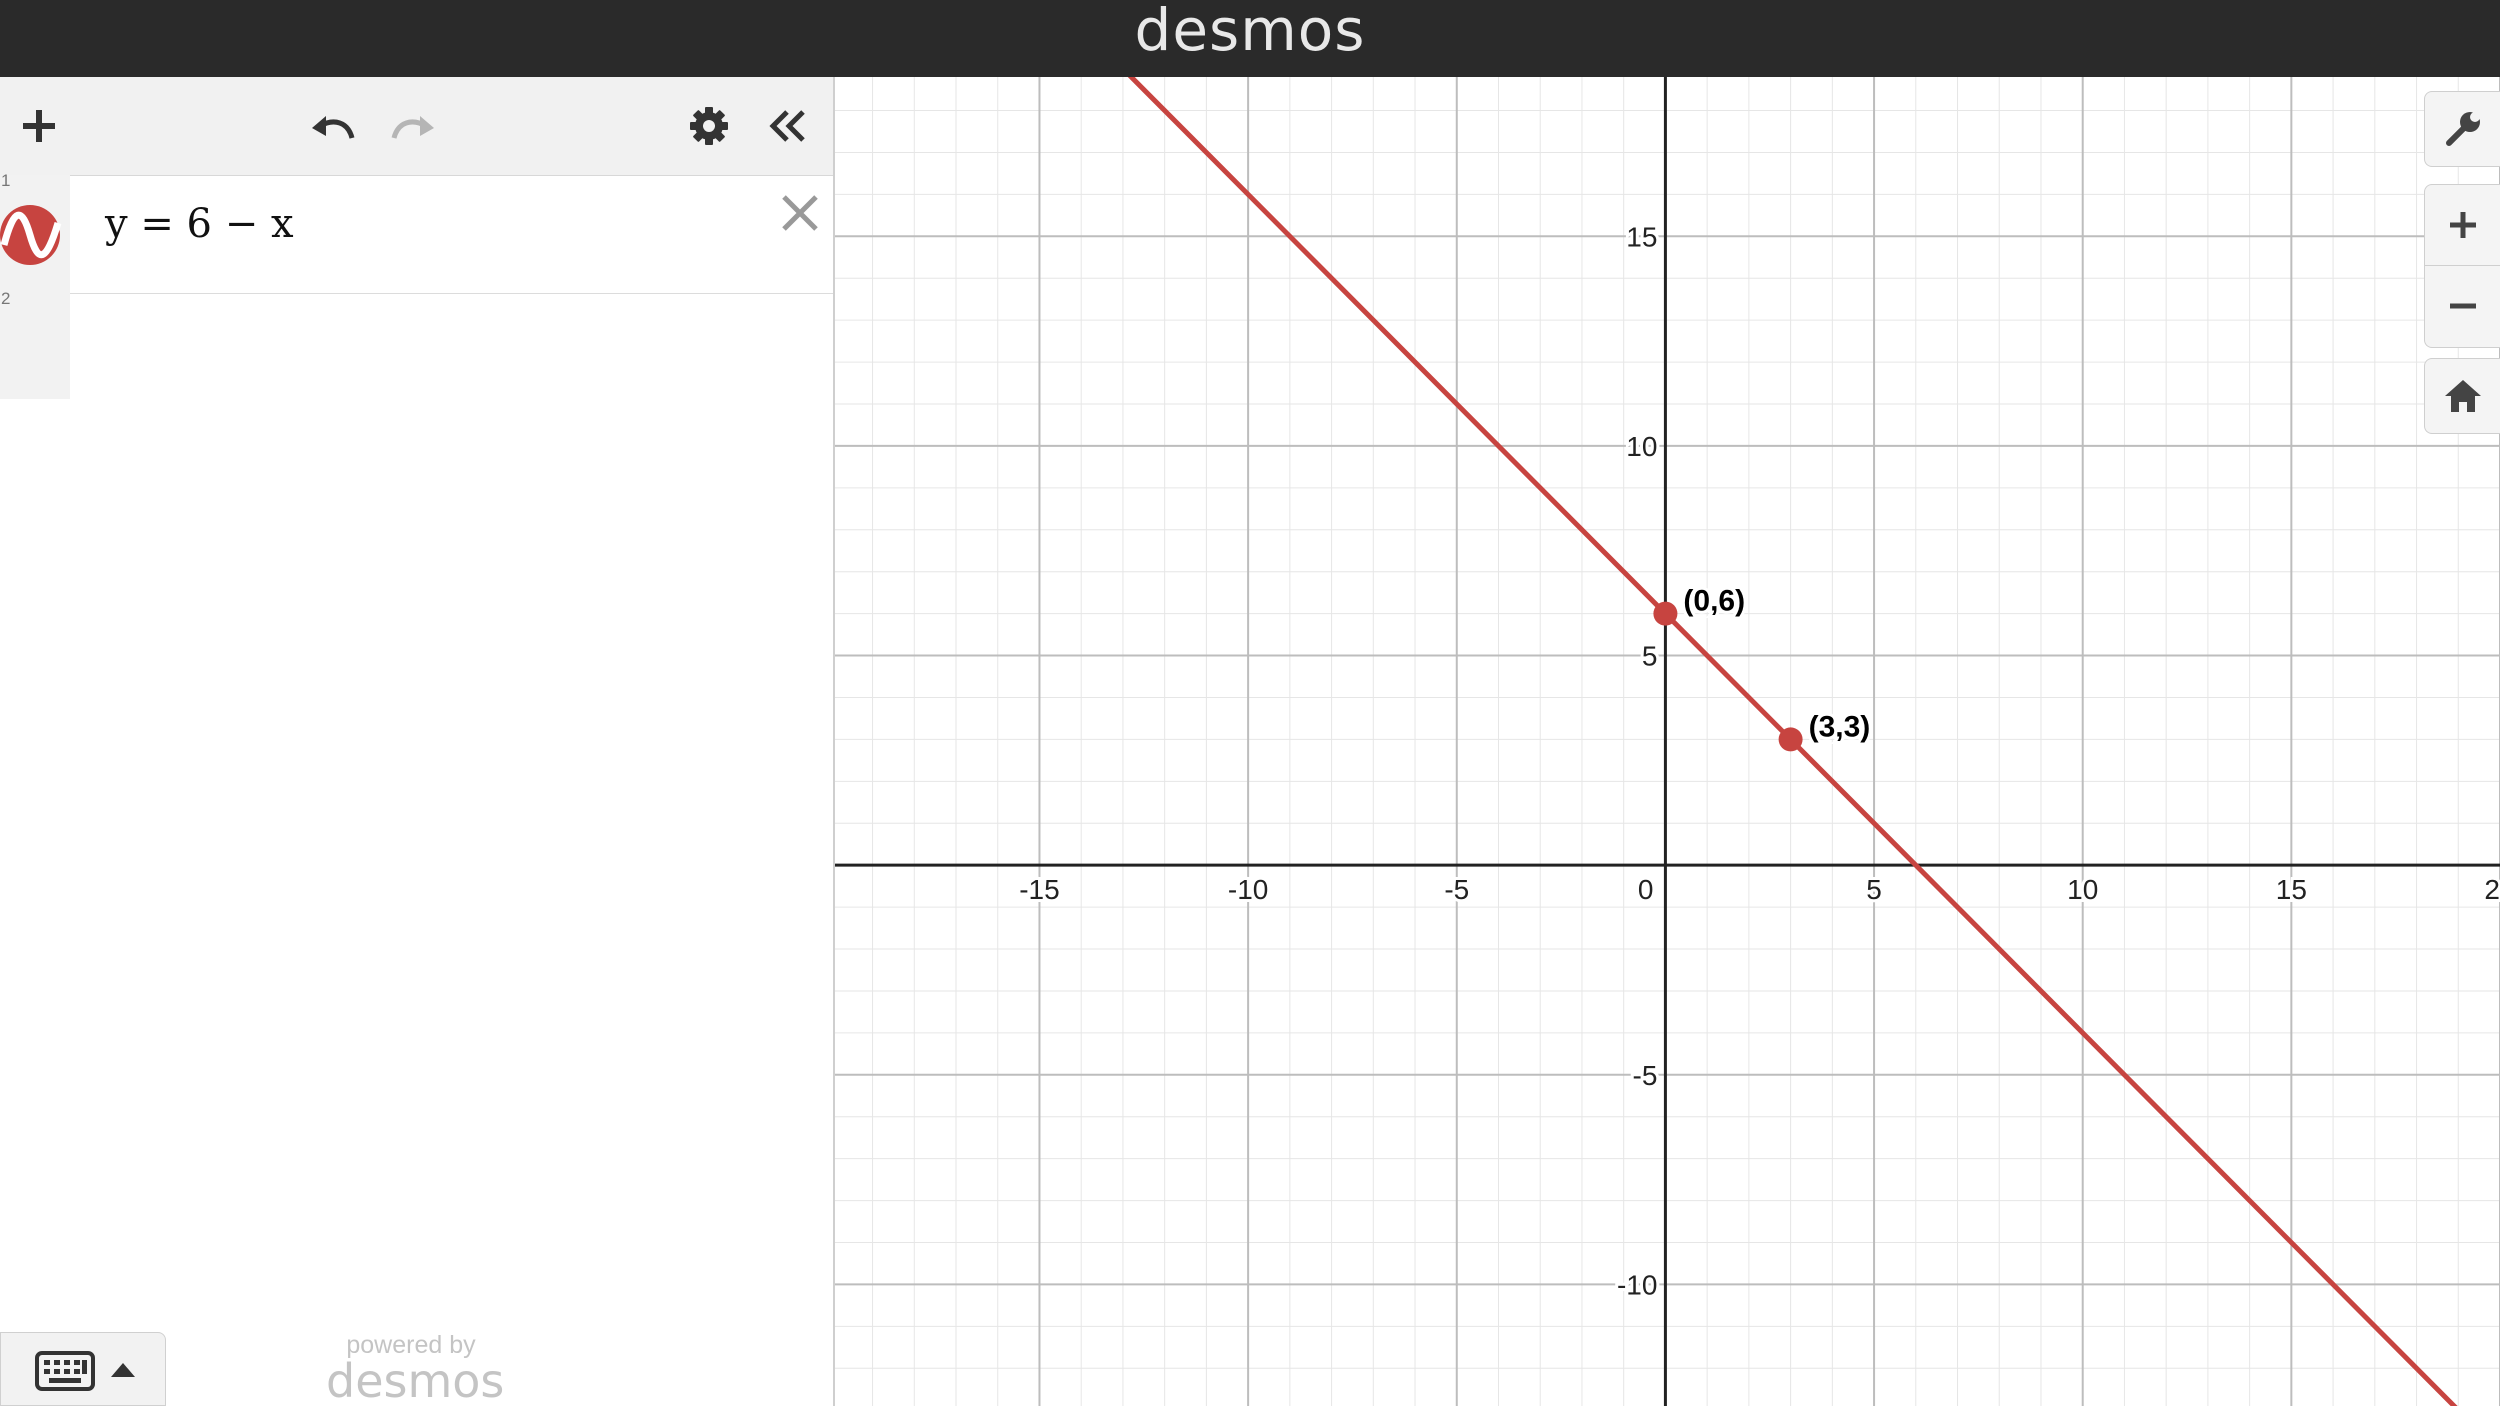  I want to click on undo-icon, so click(333, 127).